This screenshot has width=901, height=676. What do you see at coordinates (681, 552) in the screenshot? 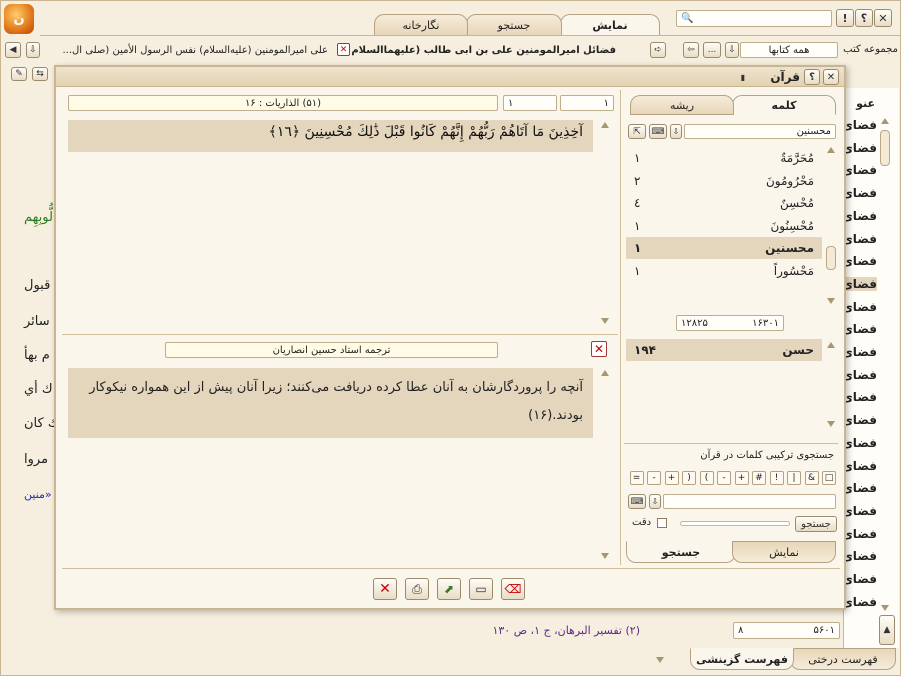
I see `tab-quran-search: جستجو` at bounding box center [681, 552].